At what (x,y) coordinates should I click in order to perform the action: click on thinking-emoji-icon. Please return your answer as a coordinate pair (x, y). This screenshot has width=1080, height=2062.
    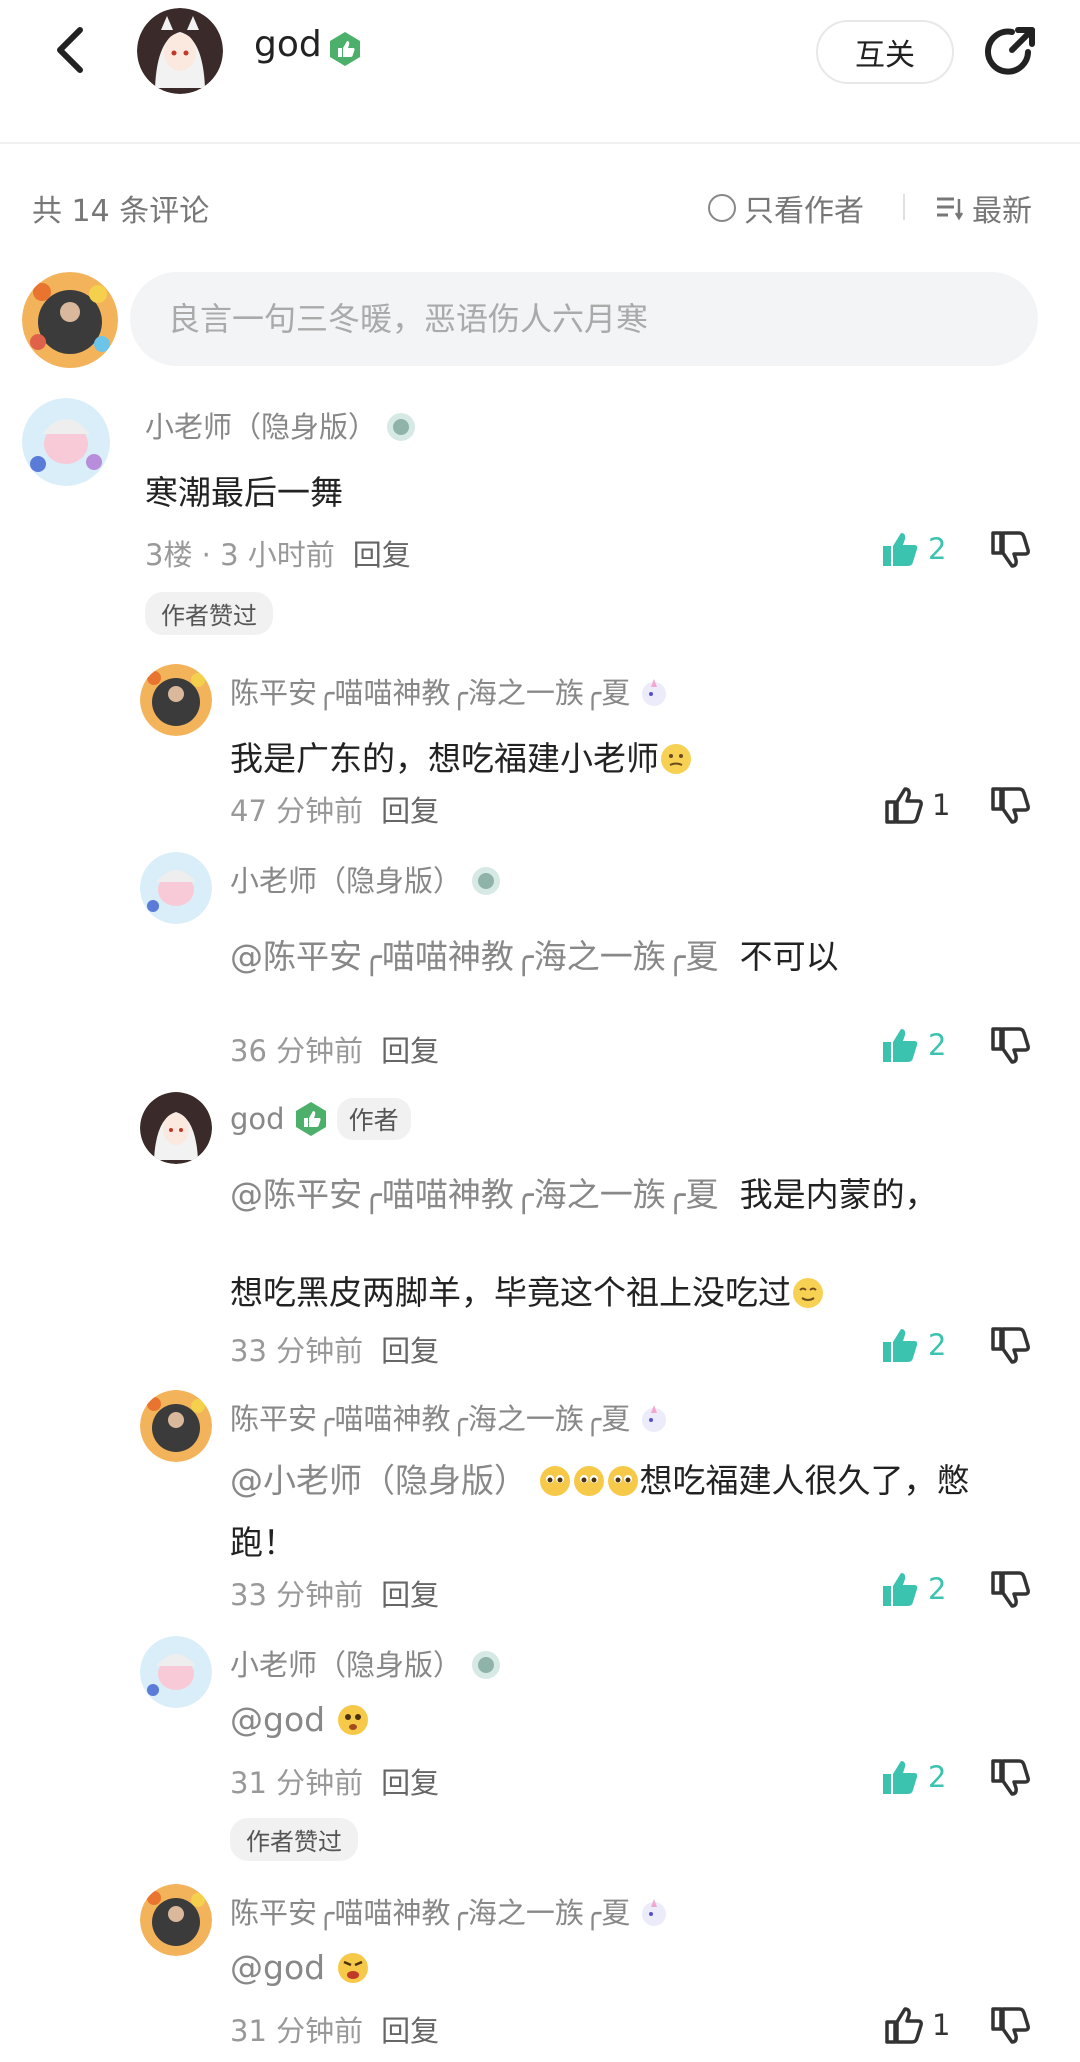
    Looking at the image, I should click on (676, 759).